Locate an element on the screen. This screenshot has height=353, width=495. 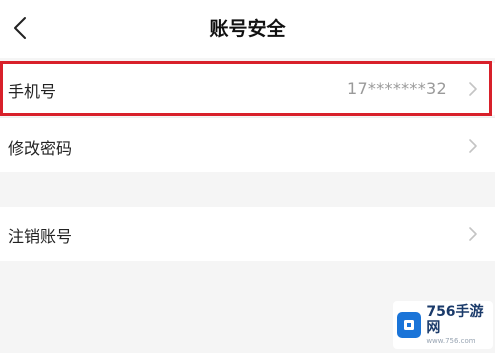
watermark: 756手游网 www.756.com is located at coordinates (443, 325).